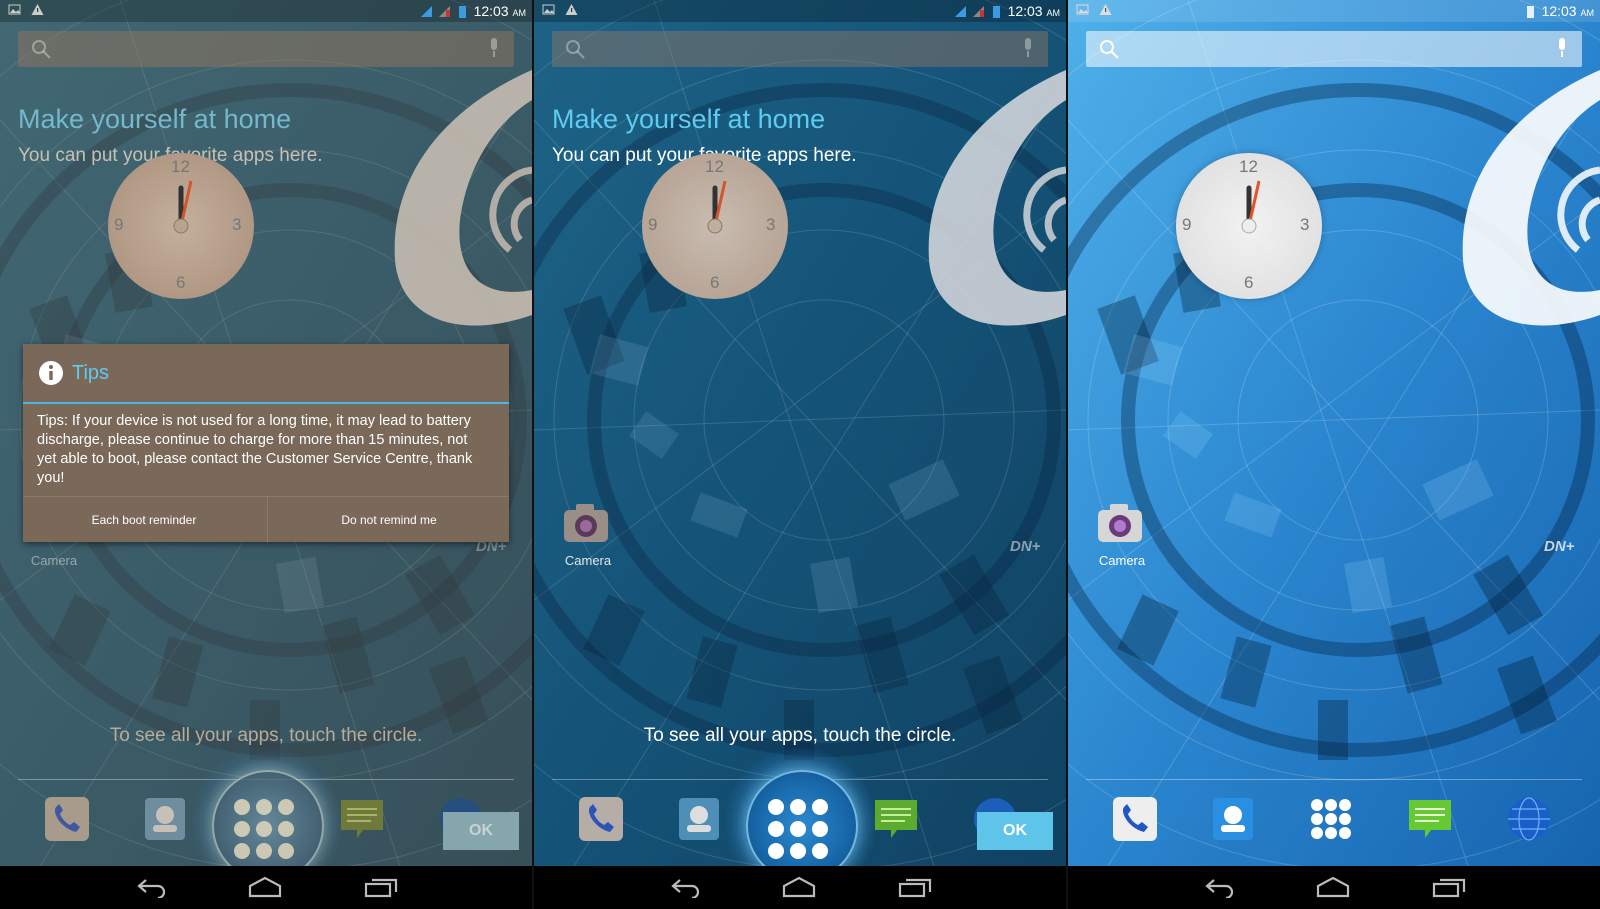 The height and width of the screenshot is (909, 1600). Describe the element at coordinates (91, 373) in the screenshot. I see `tips-dialog-title: Tips` at that location.